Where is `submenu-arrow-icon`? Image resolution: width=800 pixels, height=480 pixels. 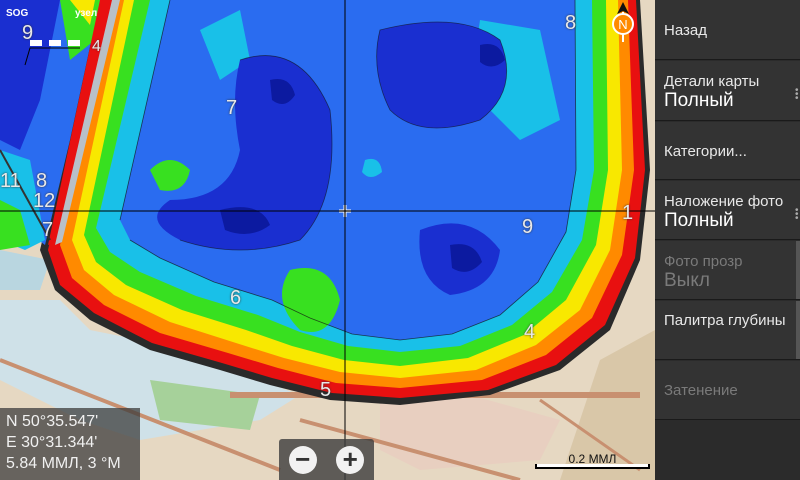
submenu-arrow-icon is located at coordinates (798, 330).